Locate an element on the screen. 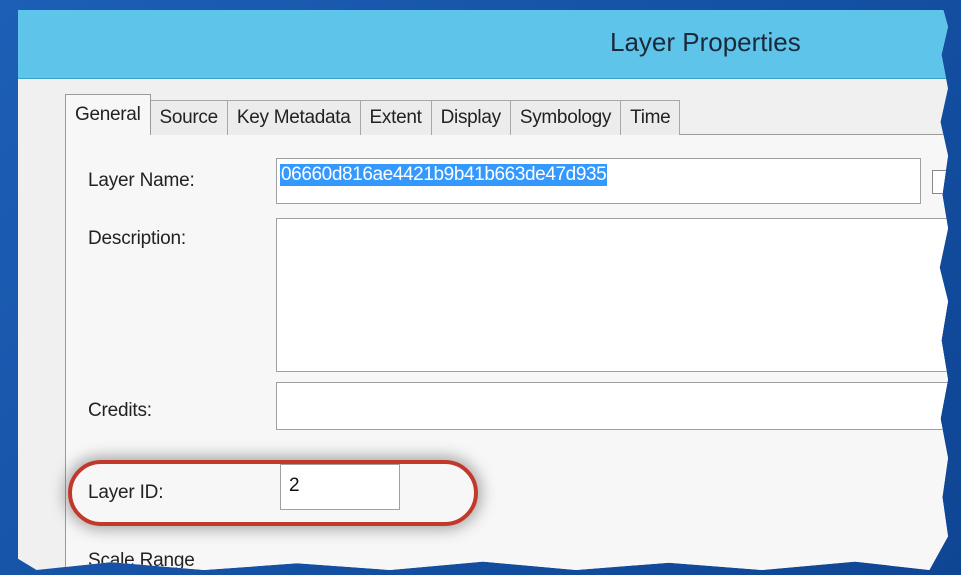 The height and width of the screenshot is (575, 961). credits-input is located at coordinates (612, 406).